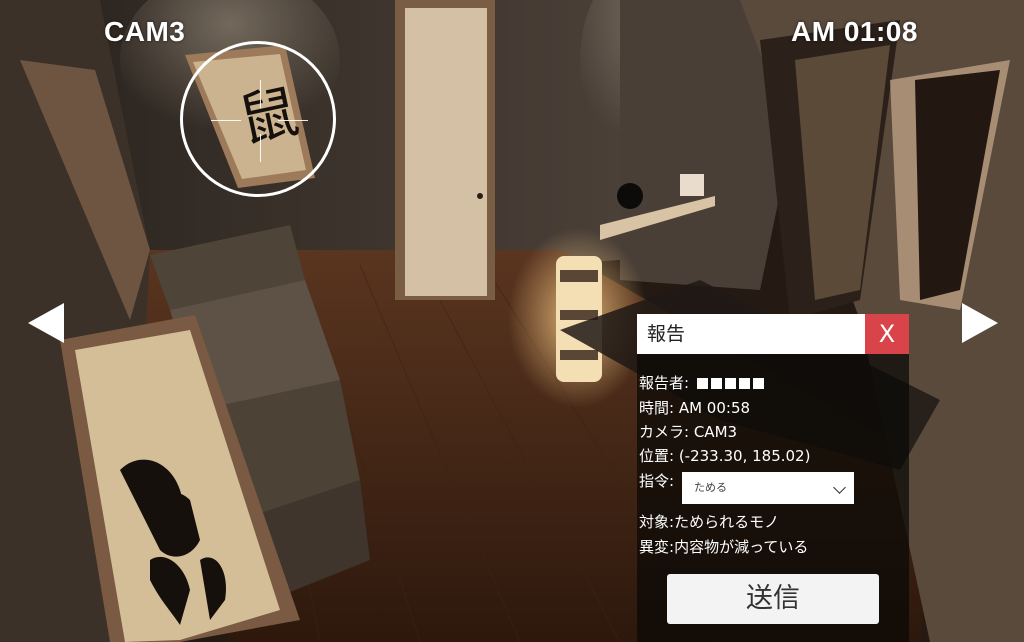 The image size is (1024, 642). I want to click on position-row: 位置: (-233.30, 185.02), so click(724, 455).